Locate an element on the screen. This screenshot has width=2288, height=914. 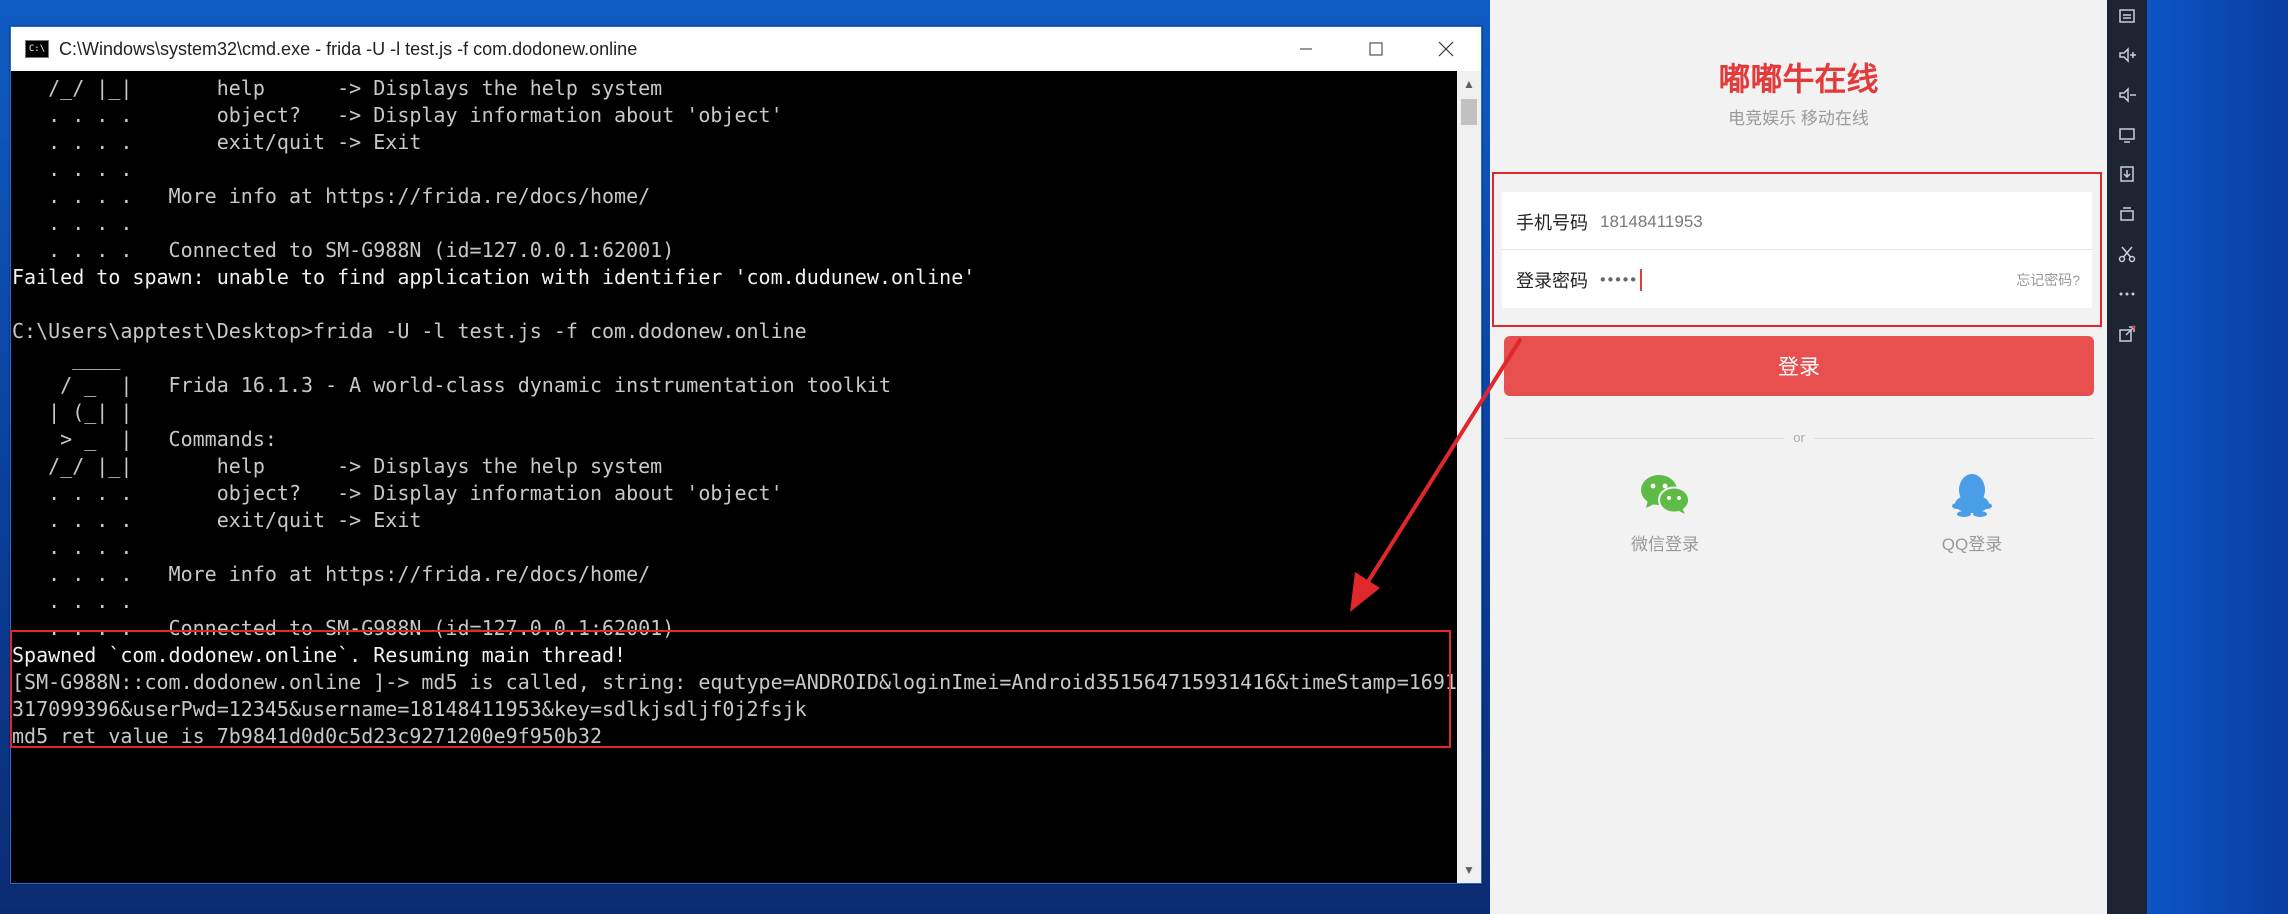
terminal-line: ____ is located at coordinates (66, 358).